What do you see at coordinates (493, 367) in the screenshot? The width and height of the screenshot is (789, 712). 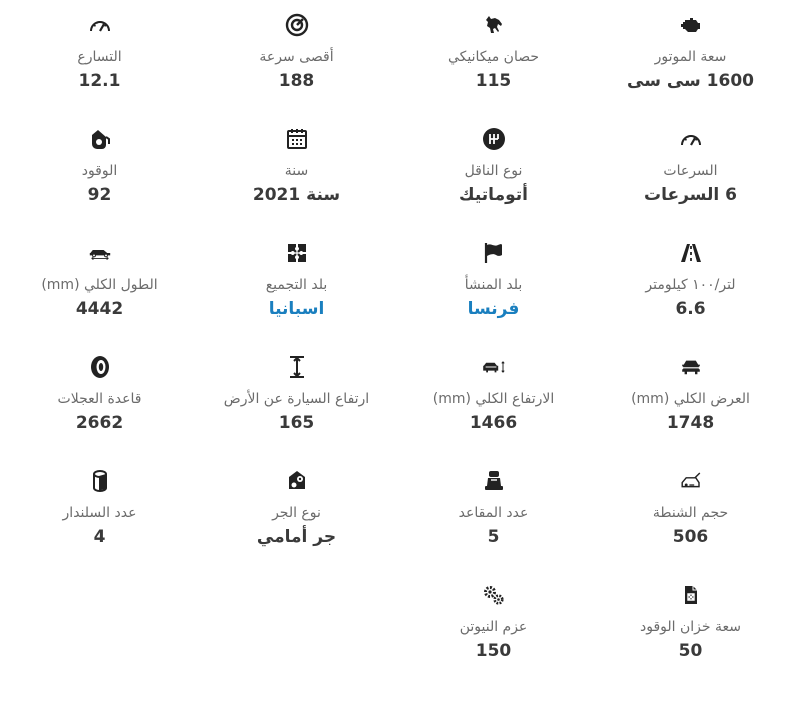 I see `car-height-icon` at bounding box center [493, 367].